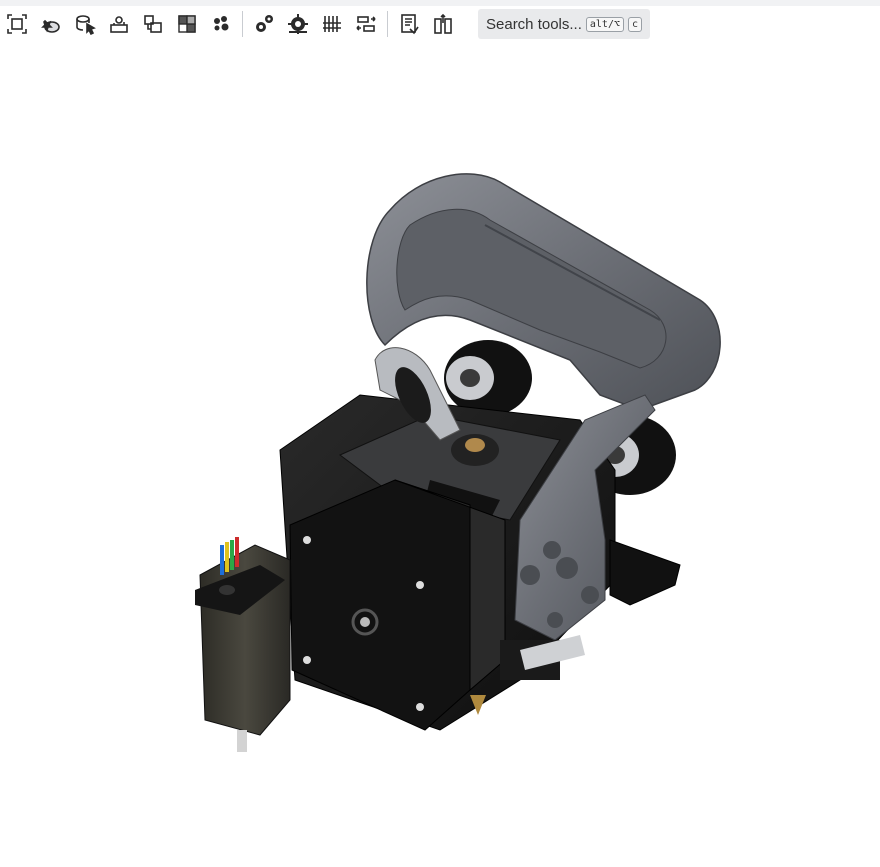 Image resolution: width=880 pixels, height=867 pixels. I want to click on select-part-button, so click(85, 24).